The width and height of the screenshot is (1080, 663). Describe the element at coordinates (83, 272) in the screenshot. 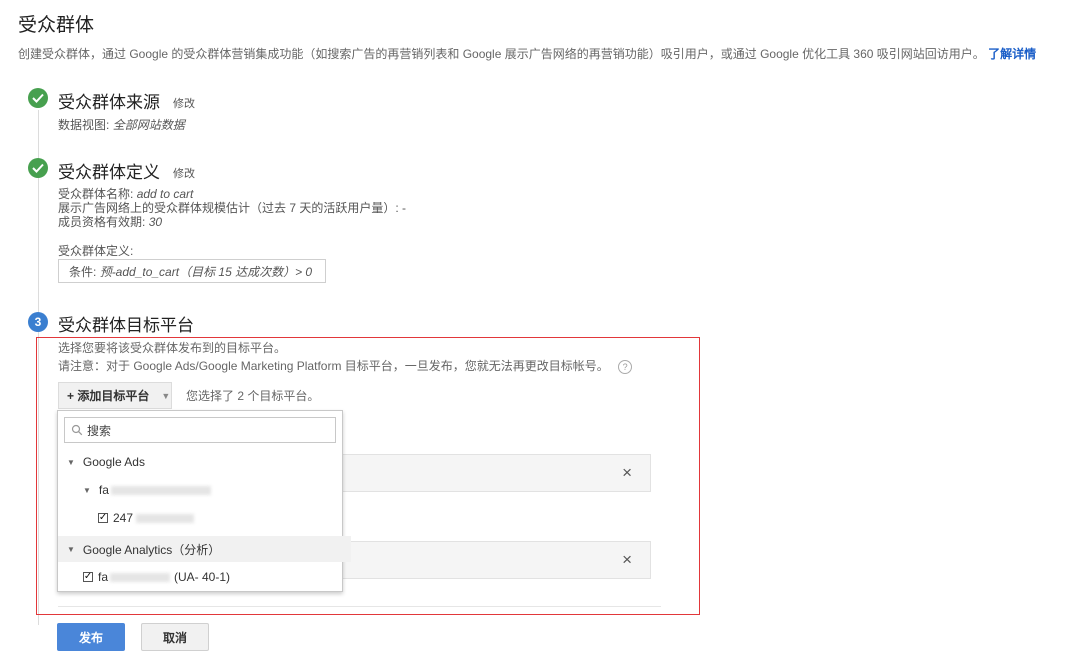

I see `condition-prefix: 条件:` at that location.